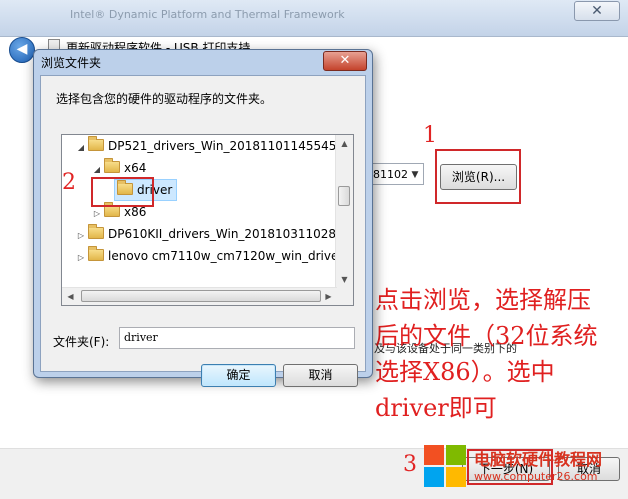 The height and width of the screenshot is (499, 628). Describe the element at coordinates (69, 182) in the screenshot. I see `step-2-number: 2` at that location.